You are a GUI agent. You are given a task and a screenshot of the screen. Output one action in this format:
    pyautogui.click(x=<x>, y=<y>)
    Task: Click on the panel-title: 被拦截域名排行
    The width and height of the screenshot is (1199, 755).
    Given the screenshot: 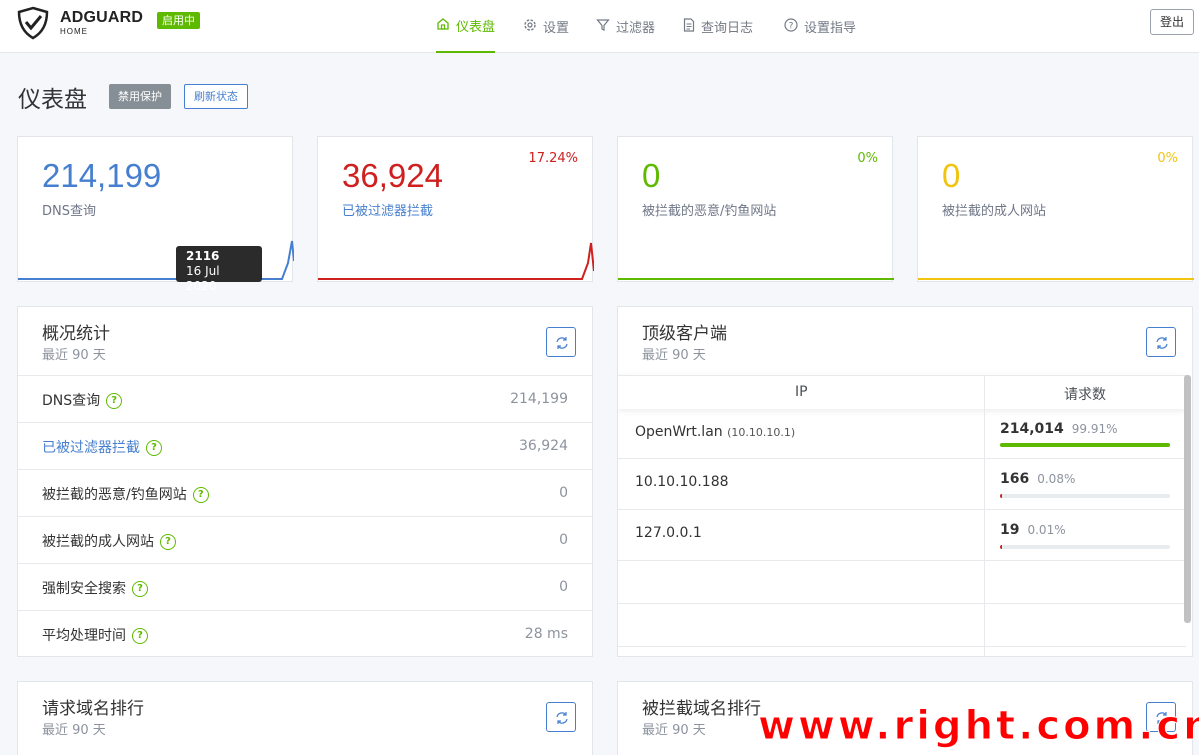 What is the action you would take?
    pyautogui.click(x=701, y=709)
    